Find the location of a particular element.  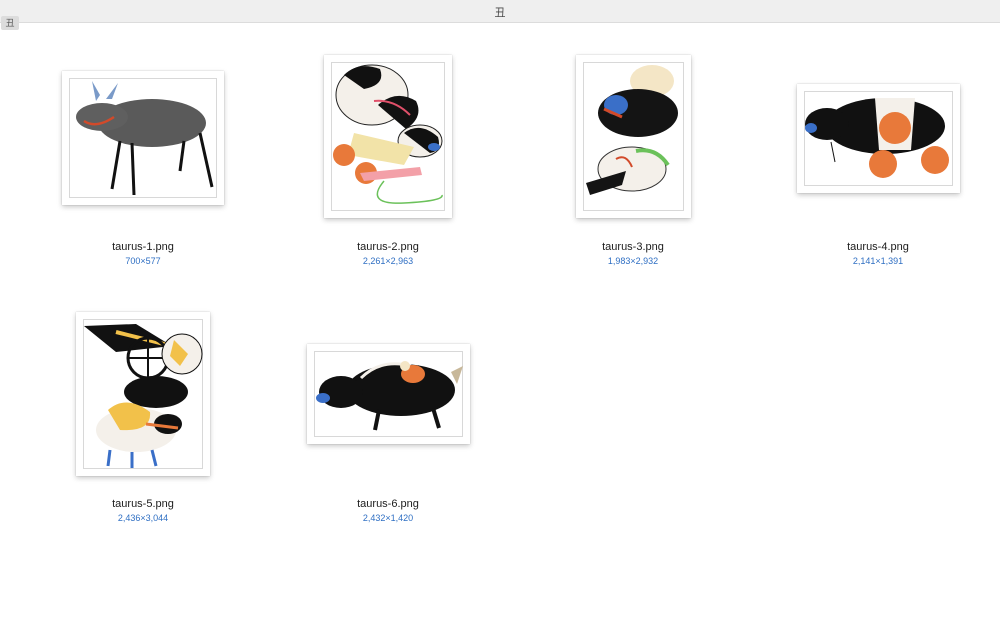

stacked-oxen-image is located at coordinates (632, 130).